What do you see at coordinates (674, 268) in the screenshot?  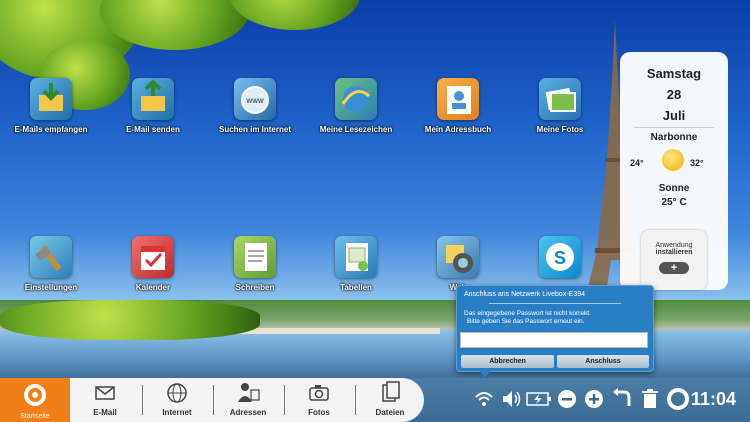 I see `plus-icon: +` at bounding box center [674, 268].